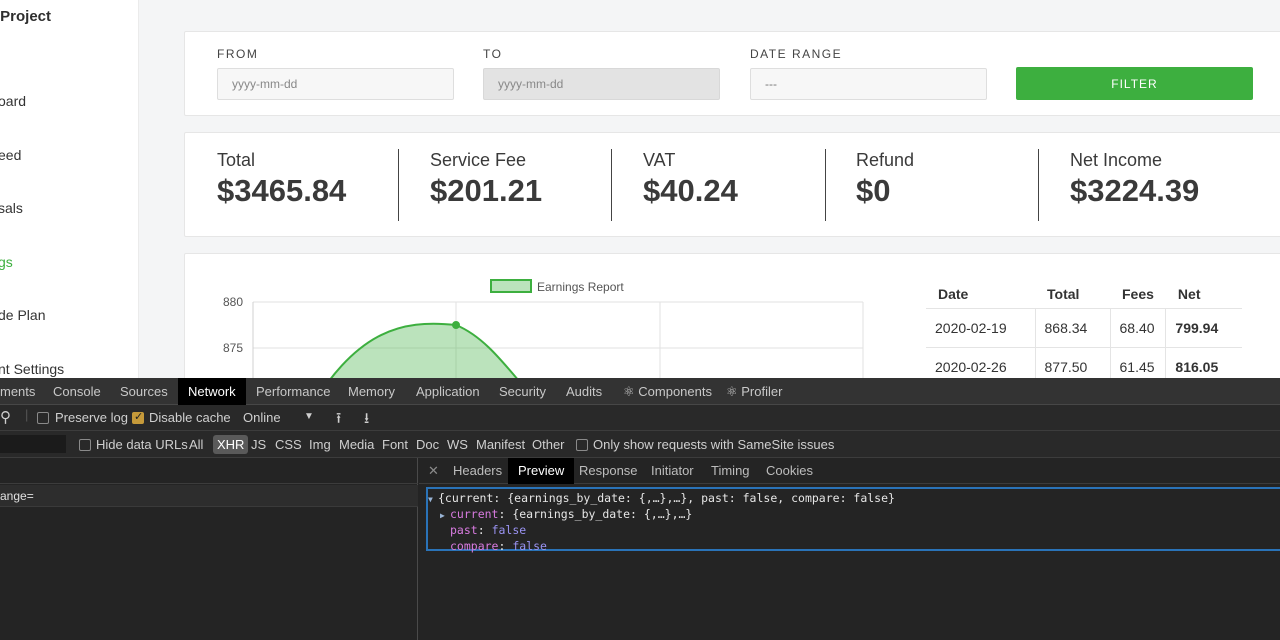 Image resolution: width=1280 pixels, height=640 pixels. What do you see at coordinates (17, 391) in the screenshot?
I see `tab-elements: ments` at bounding box center [17, 391].